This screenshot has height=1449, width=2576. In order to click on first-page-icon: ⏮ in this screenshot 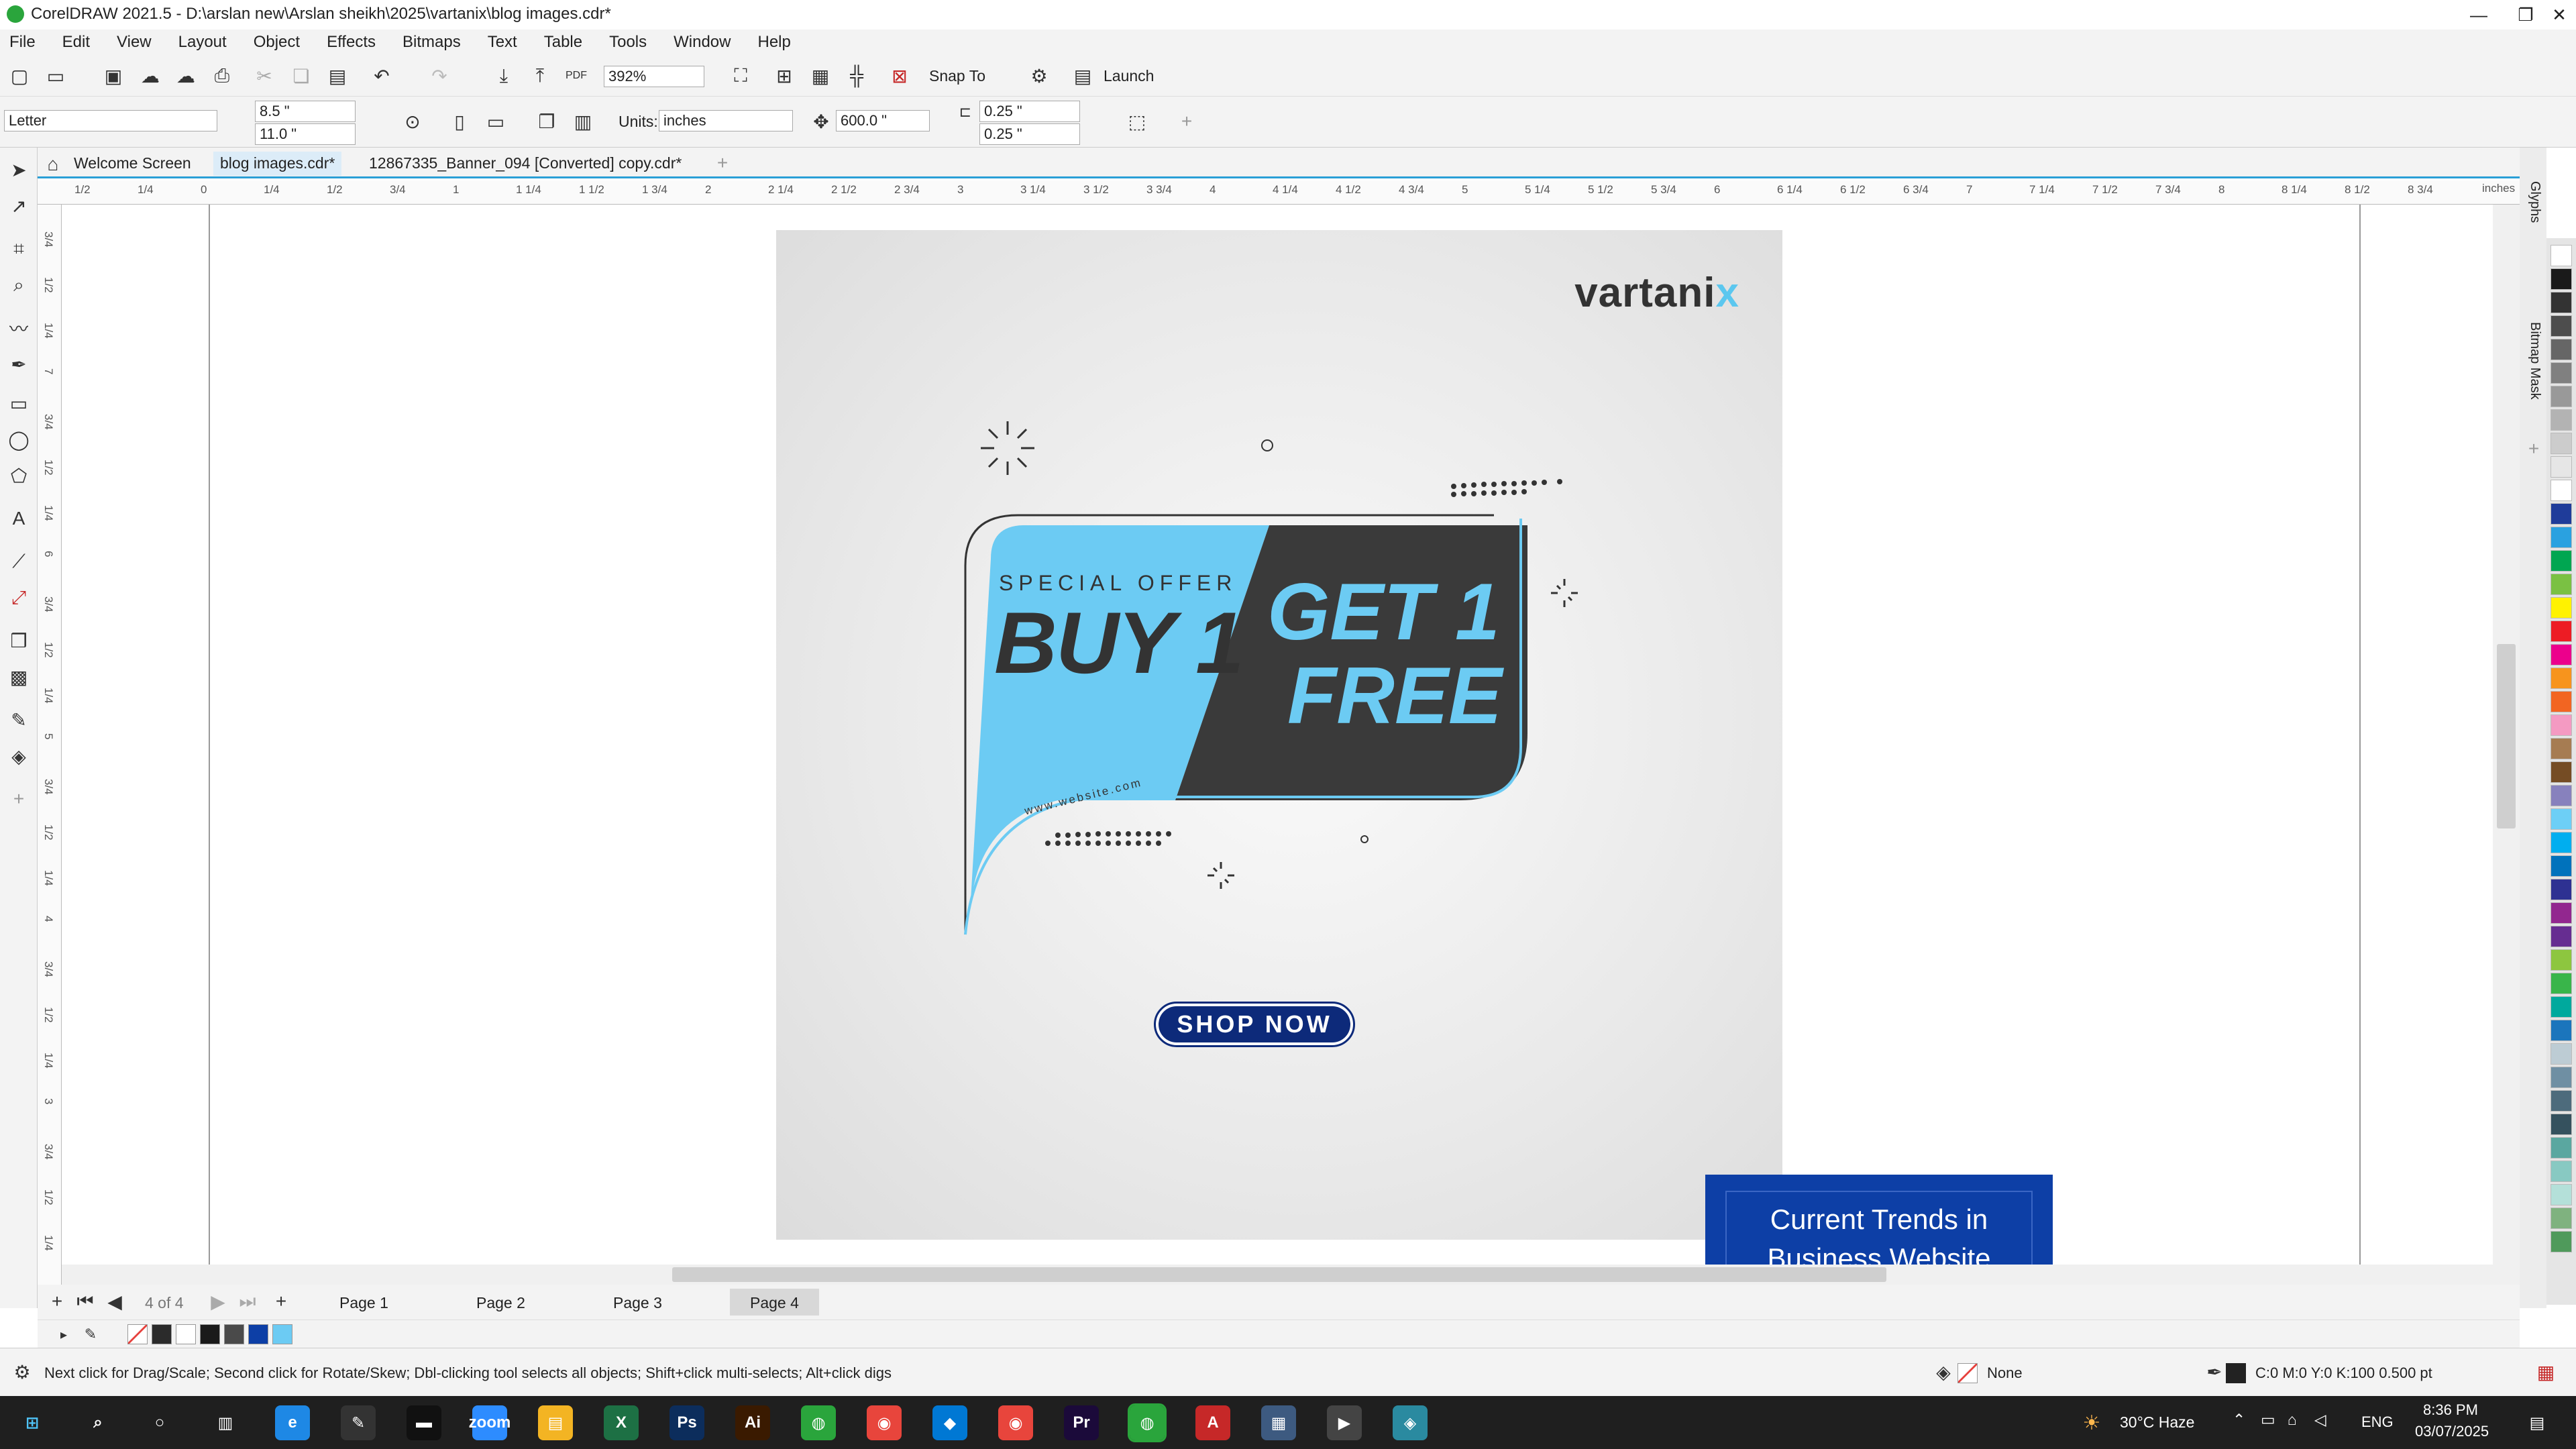, I will do `click(85, 1301)`.